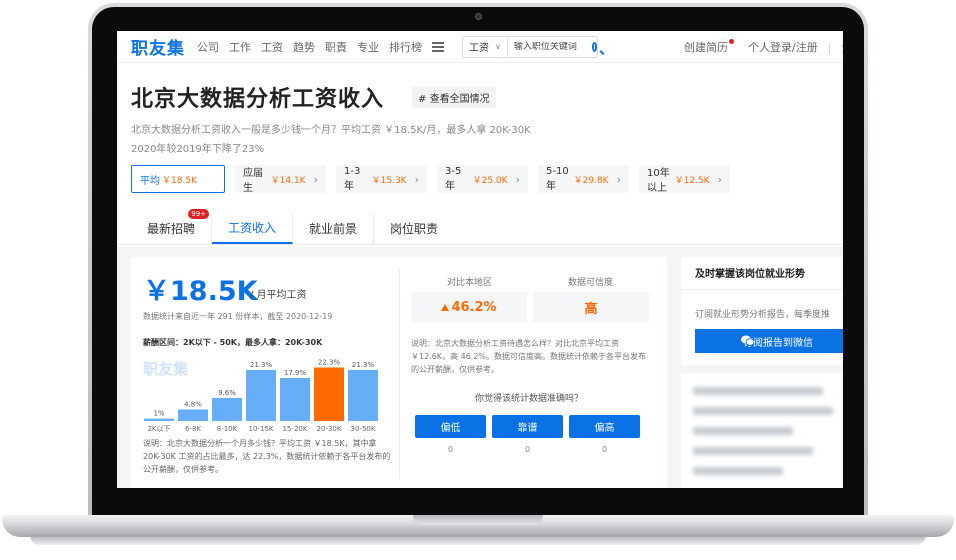 The image size is (956, 560). What do you see at coordinates (478, 540) in the screenshot?
I see `laptop-shadow` at bounding box center [478, 540].